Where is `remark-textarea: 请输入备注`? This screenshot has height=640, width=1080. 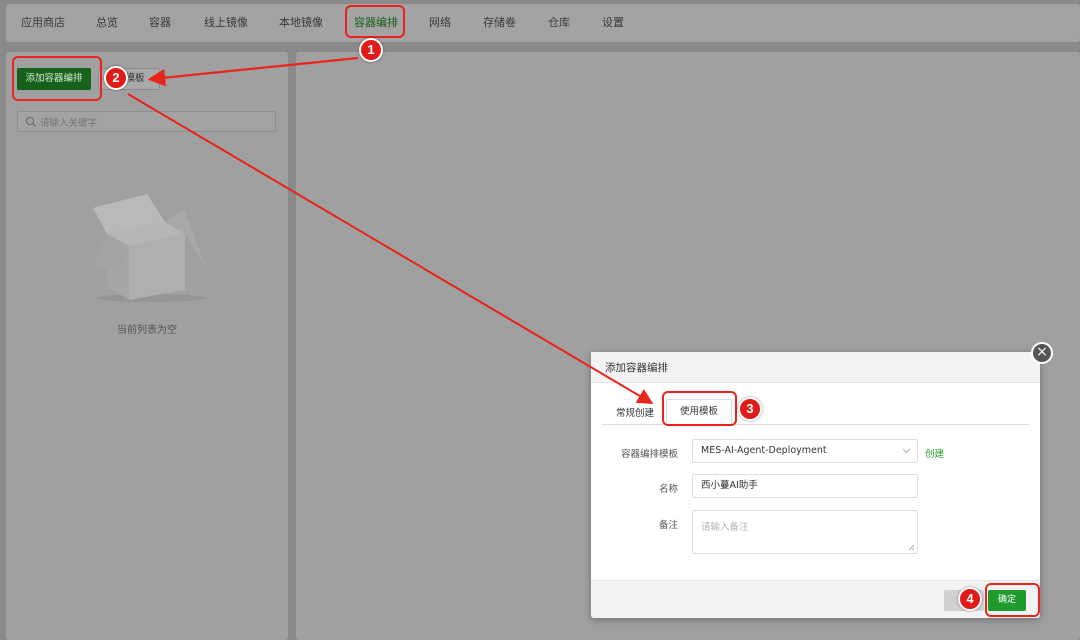
remark-textarea: 请输入备注 is located at coordinates (805, 532).